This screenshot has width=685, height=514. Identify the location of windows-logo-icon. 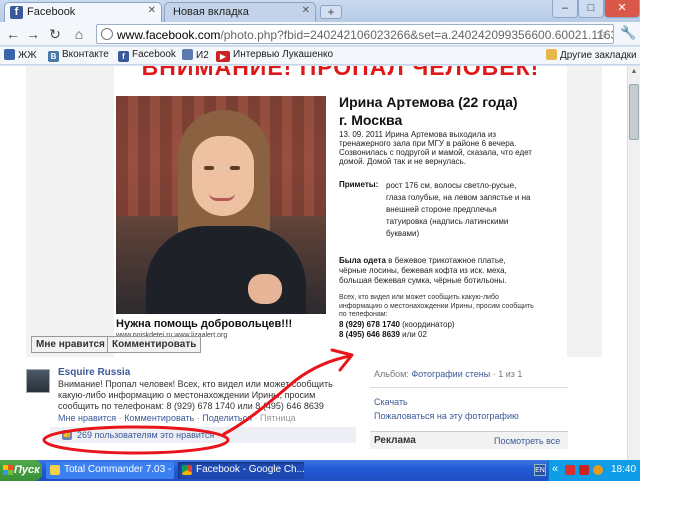
(8, 470).